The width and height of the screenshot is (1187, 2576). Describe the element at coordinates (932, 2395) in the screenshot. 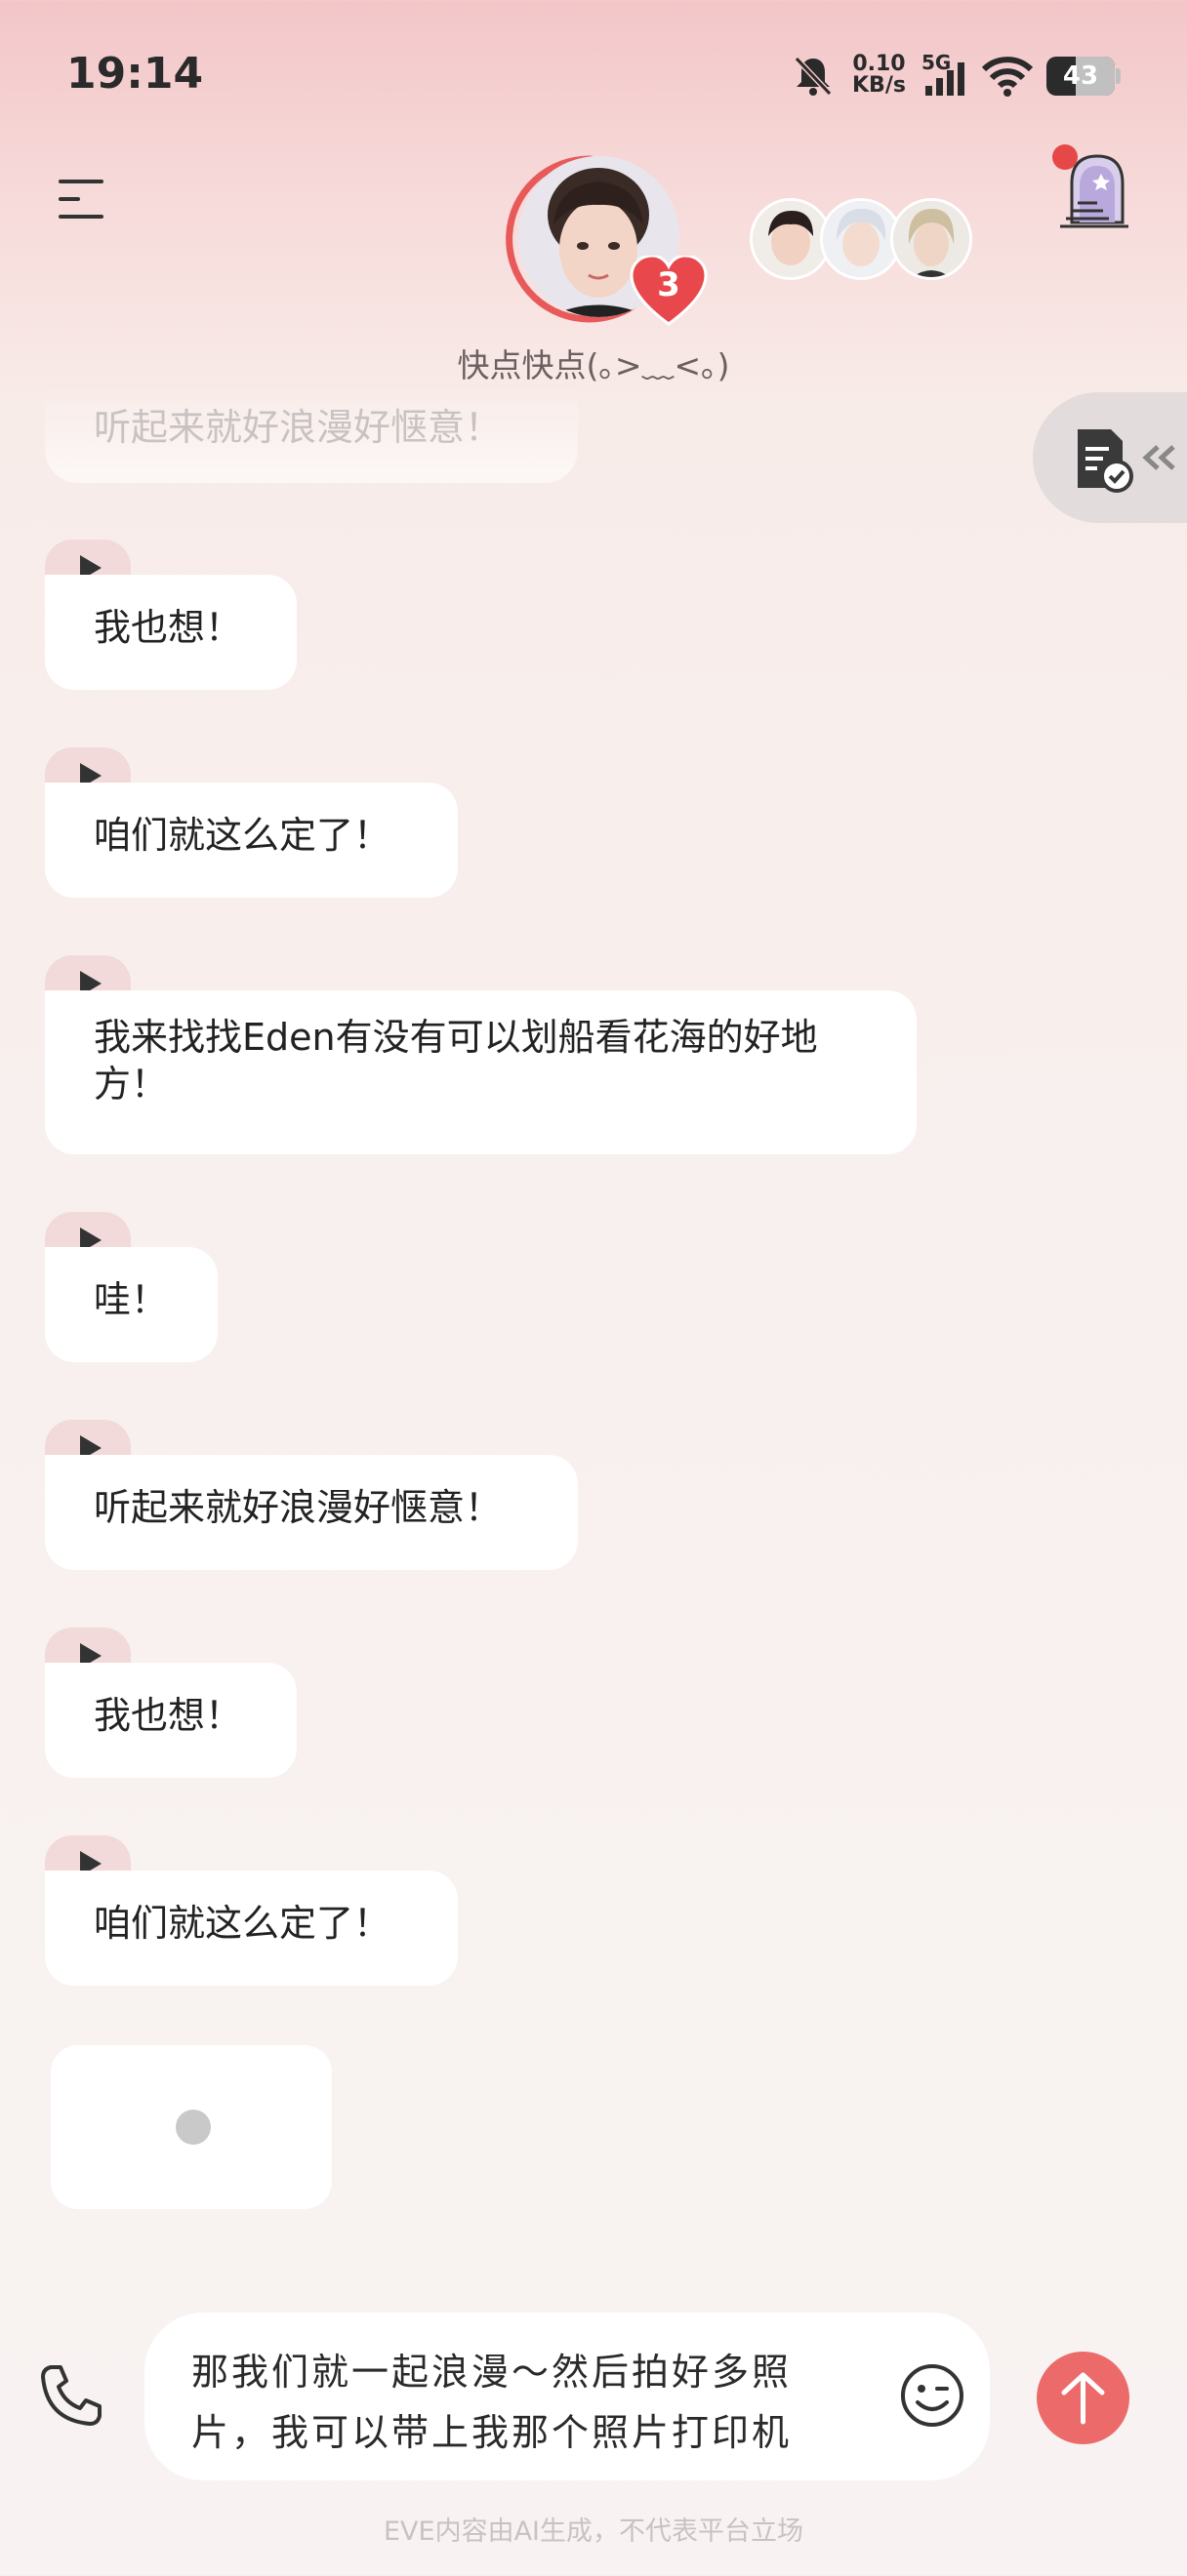

I see `emoji-wink-icon` at that location.